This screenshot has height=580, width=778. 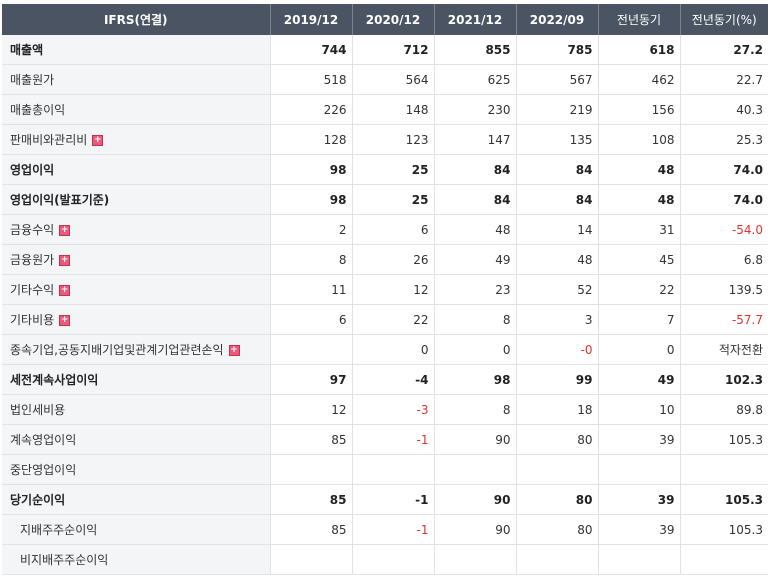 I want to click on table-row: 금융수익 +2 6 48 14 31 -54.0, so click(x=385, y=229).